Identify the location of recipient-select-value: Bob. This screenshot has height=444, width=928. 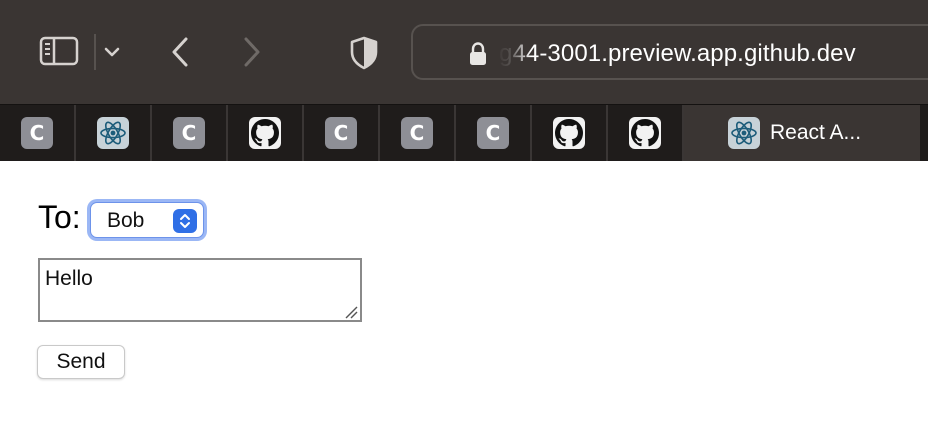
(126, 220).